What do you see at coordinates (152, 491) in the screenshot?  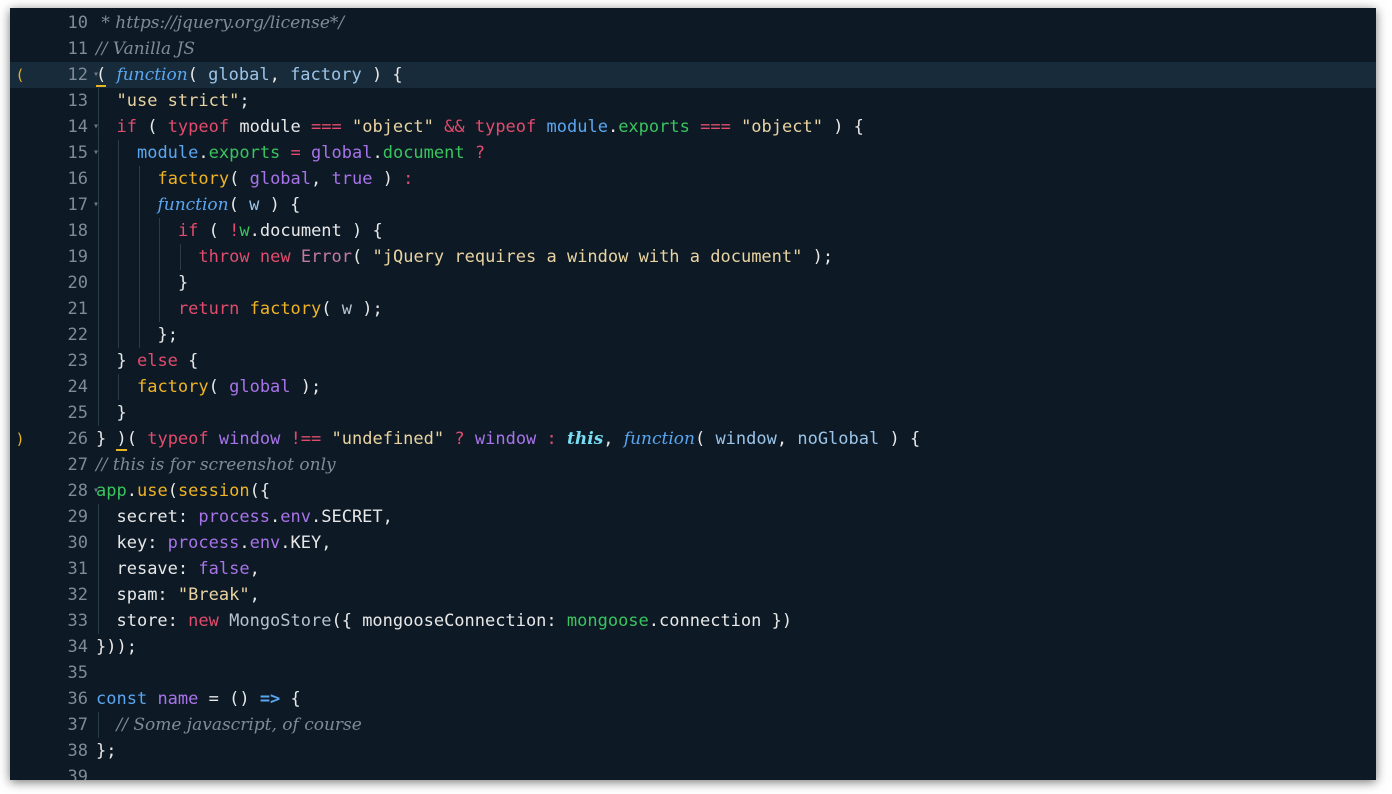 I see `code-token: use` at bounding box center [152, 491].